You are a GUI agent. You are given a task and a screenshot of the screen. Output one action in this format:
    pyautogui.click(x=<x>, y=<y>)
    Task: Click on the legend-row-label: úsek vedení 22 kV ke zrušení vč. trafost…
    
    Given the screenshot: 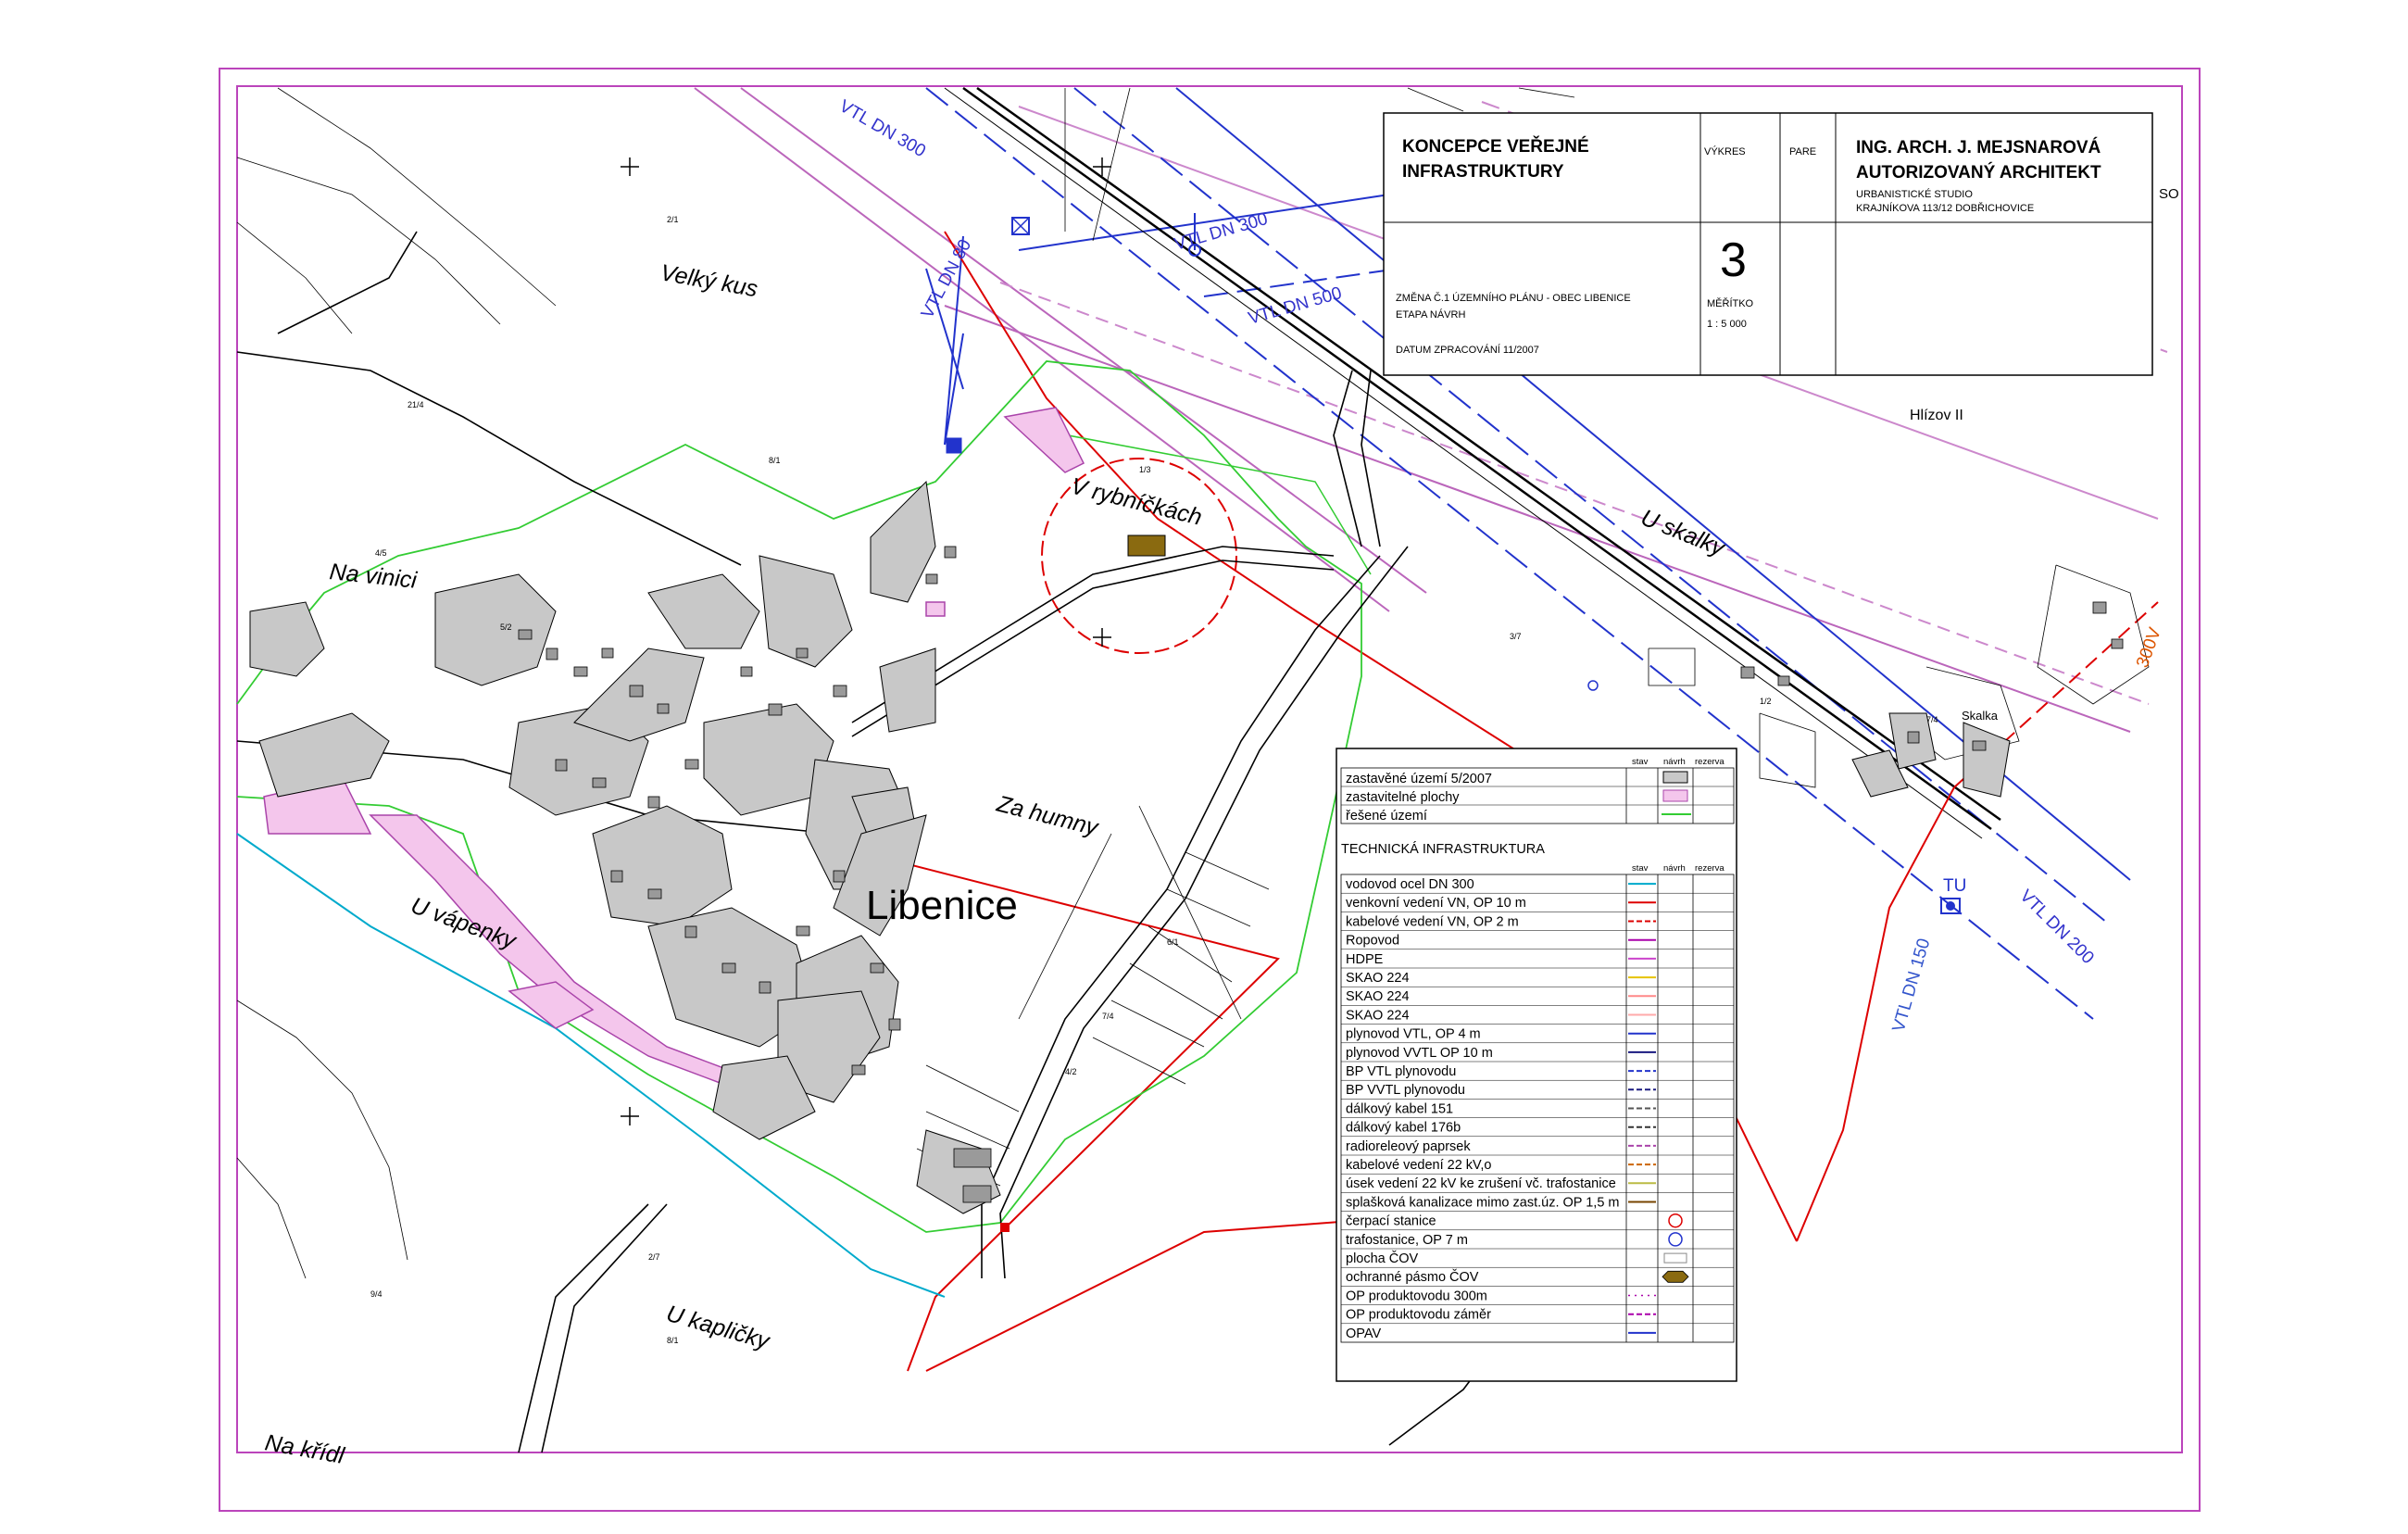 What is the action you would take?
    pyautogui.click(x=1481, y=1183)
    